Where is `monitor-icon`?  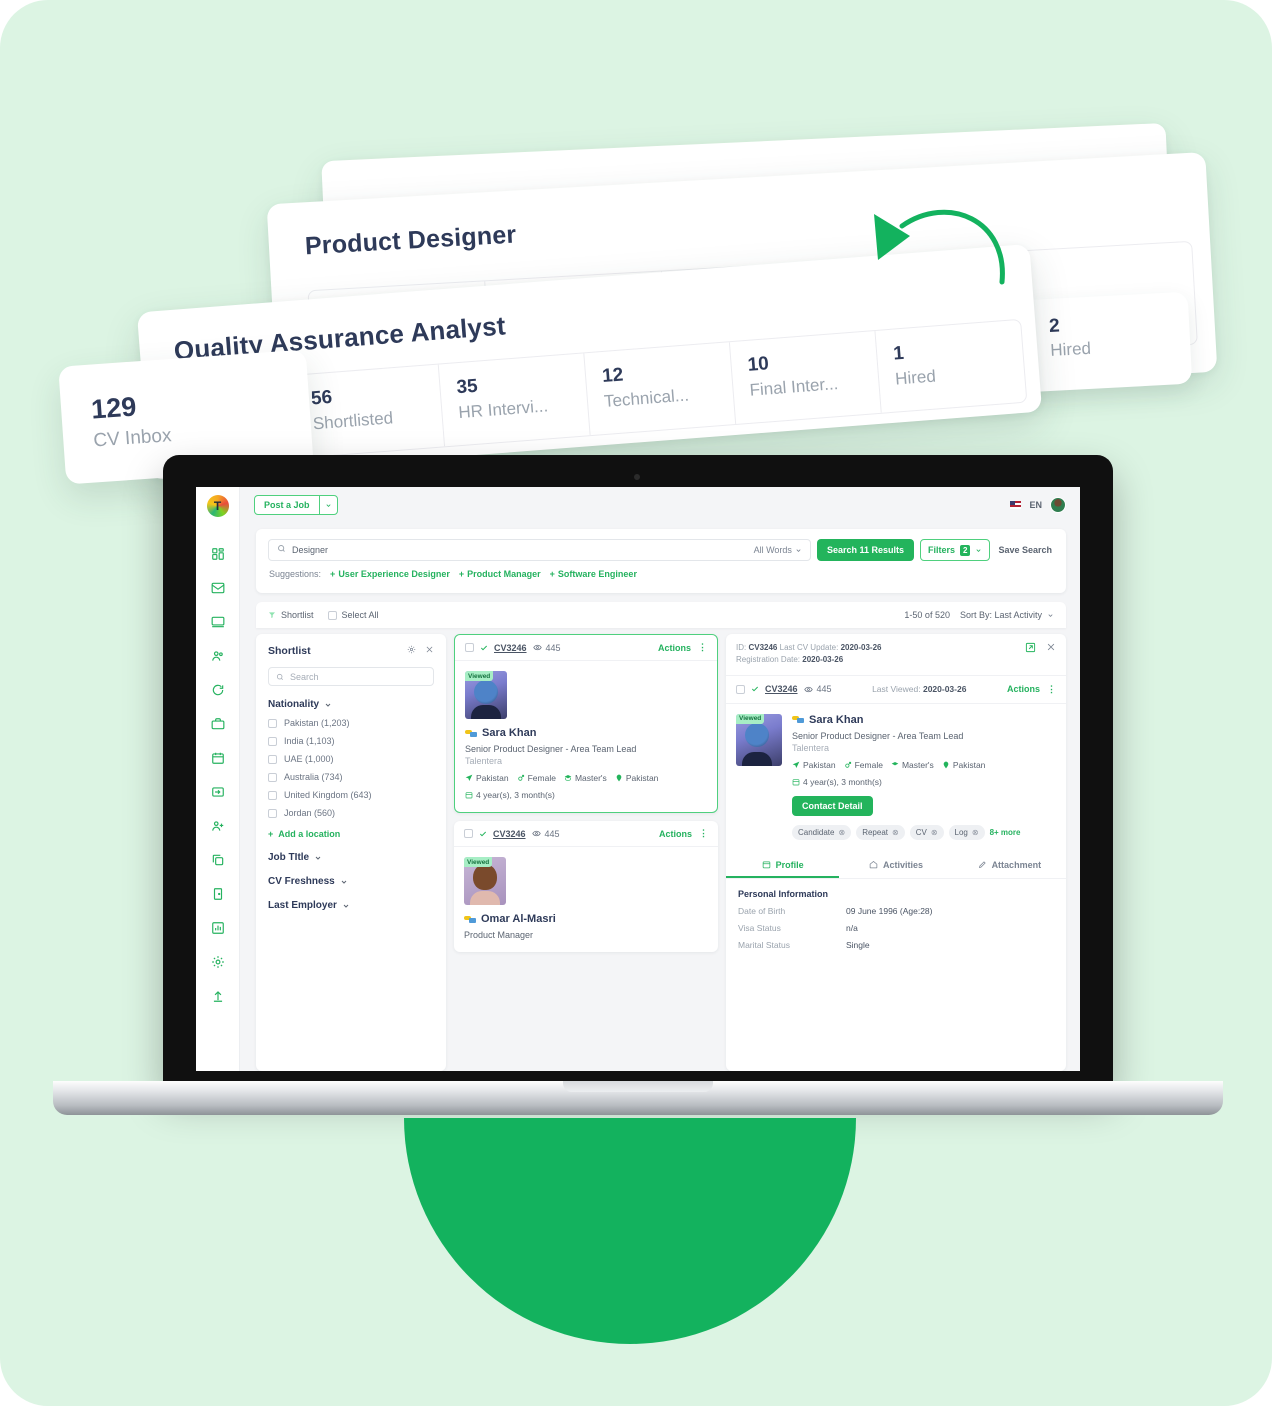 monitor-icon is located at coordinates (217, 622).